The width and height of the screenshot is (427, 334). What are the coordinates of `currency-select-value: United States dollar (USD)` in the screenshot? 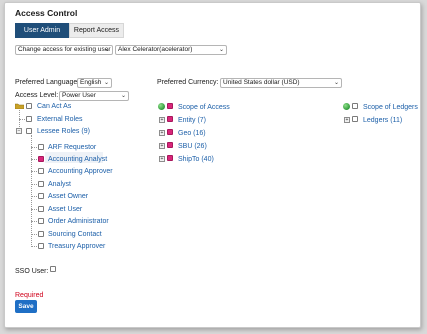 It's located at (261, 82).